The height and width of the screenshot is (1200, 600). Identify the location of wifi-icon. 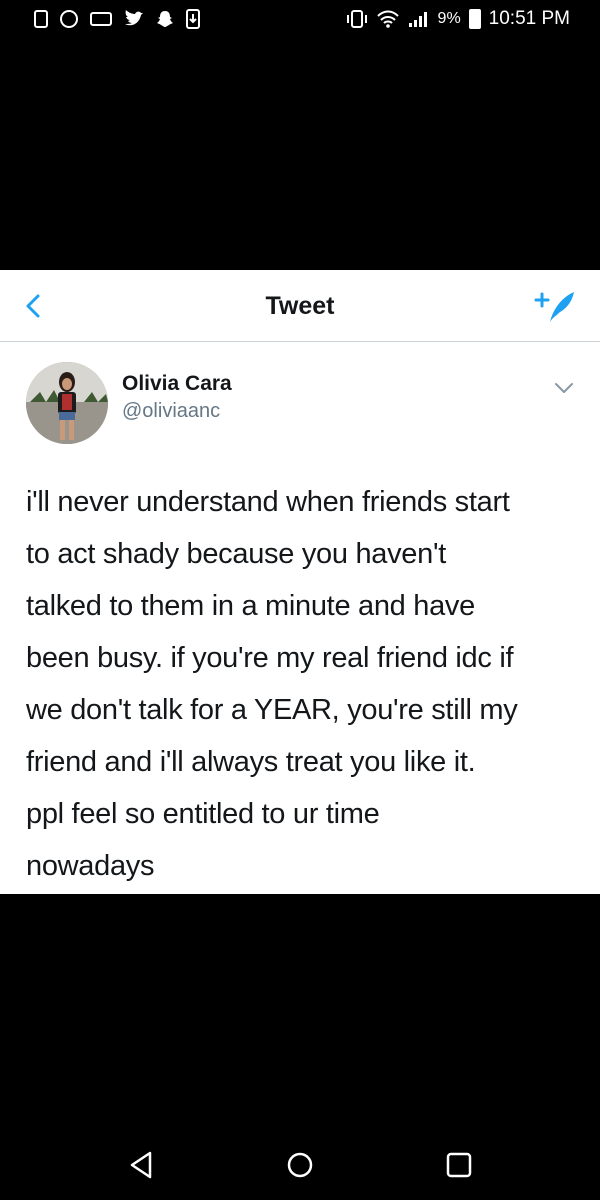
(387, 19).